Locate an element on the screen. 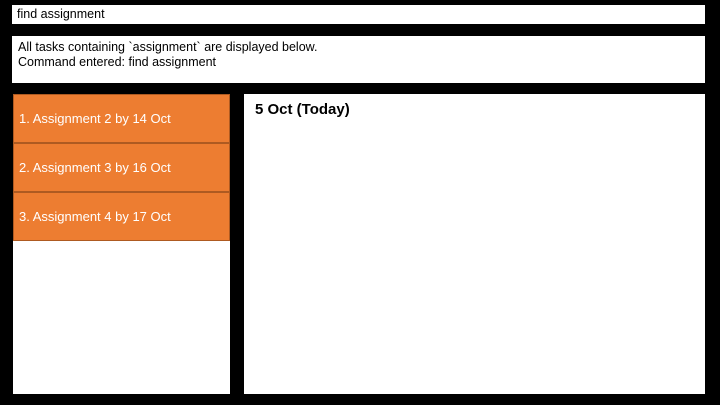 The height and width of the screenshot is (405, 720). result-command-line: Command entered: find assignment is located at coordinates (117, 62).